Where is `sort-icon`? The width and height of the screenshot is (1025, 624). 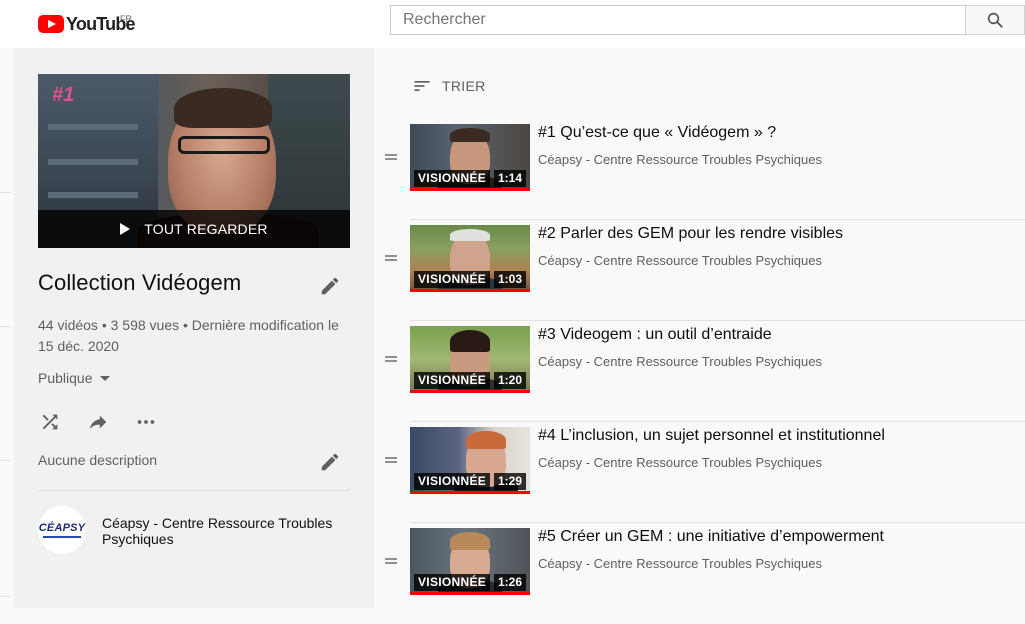 sort-icon is located at coordinates (422, 86).